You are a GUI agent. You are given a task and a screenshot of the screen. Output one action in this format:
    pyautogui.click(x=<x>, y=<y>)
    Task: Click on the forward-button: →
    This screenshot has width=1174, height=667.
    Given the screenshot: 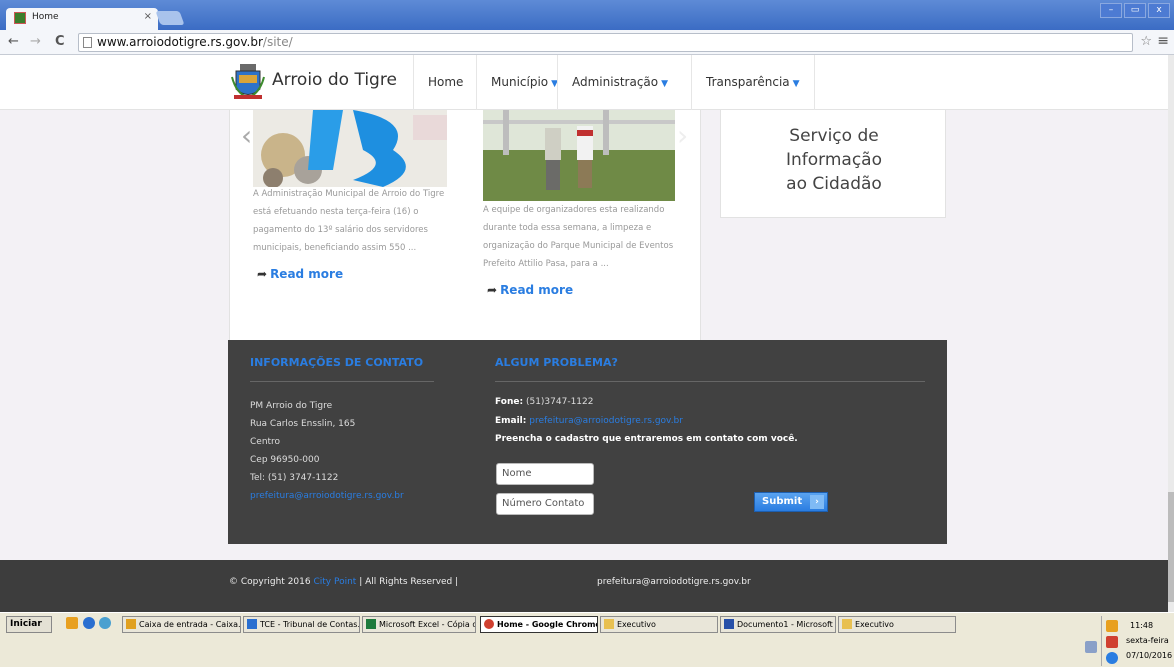 What is the action you would take?
    pyautogui.click(x=35, y=41)
    